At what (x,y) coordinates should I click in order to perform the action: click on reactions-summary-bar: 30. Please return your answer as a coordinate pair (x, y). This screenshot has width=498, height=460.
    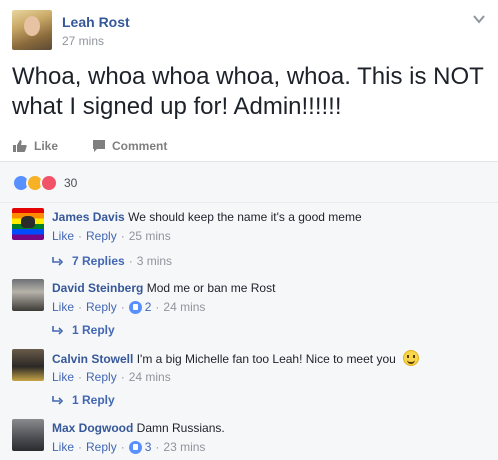
    Looking at the image, I should click on (249, 182).